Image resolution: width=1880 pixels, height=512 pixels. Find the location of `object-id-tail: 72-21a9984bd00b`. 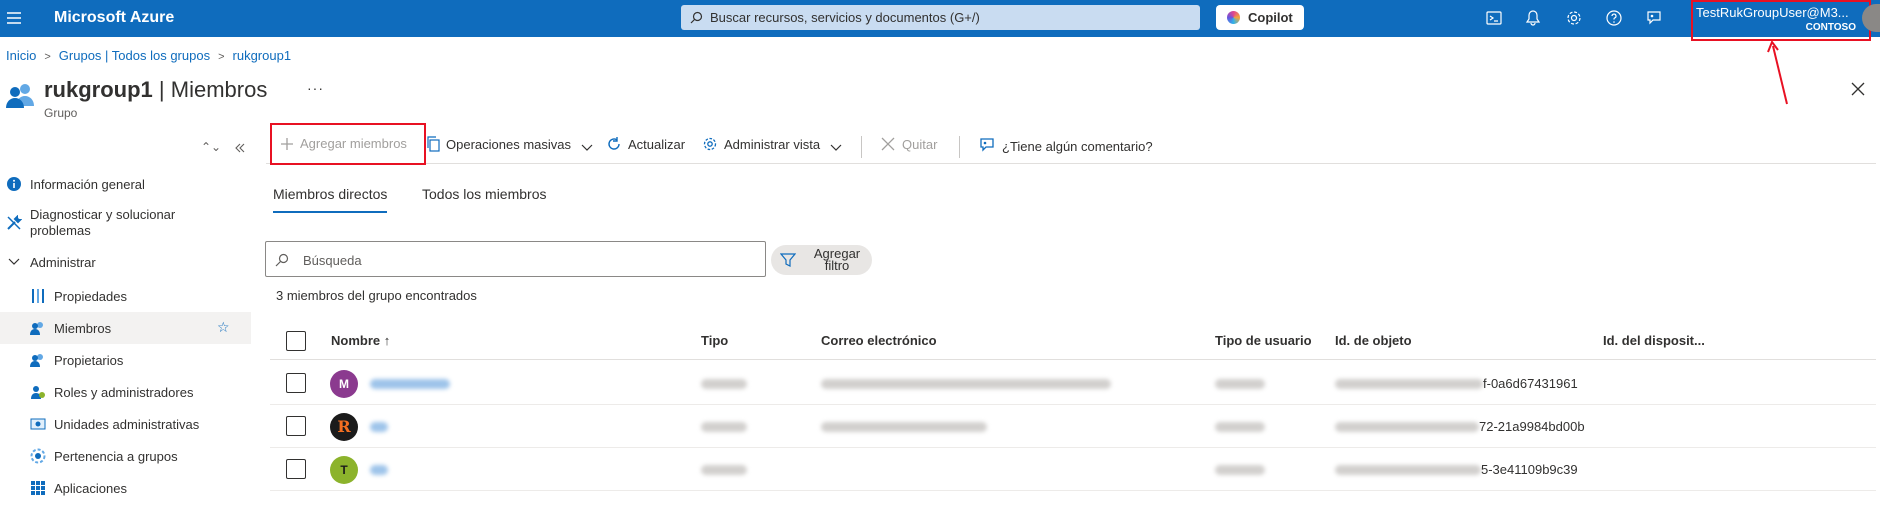

object-id-tail: 72-21a9984bd00b is located at coordinates (1532, 426).